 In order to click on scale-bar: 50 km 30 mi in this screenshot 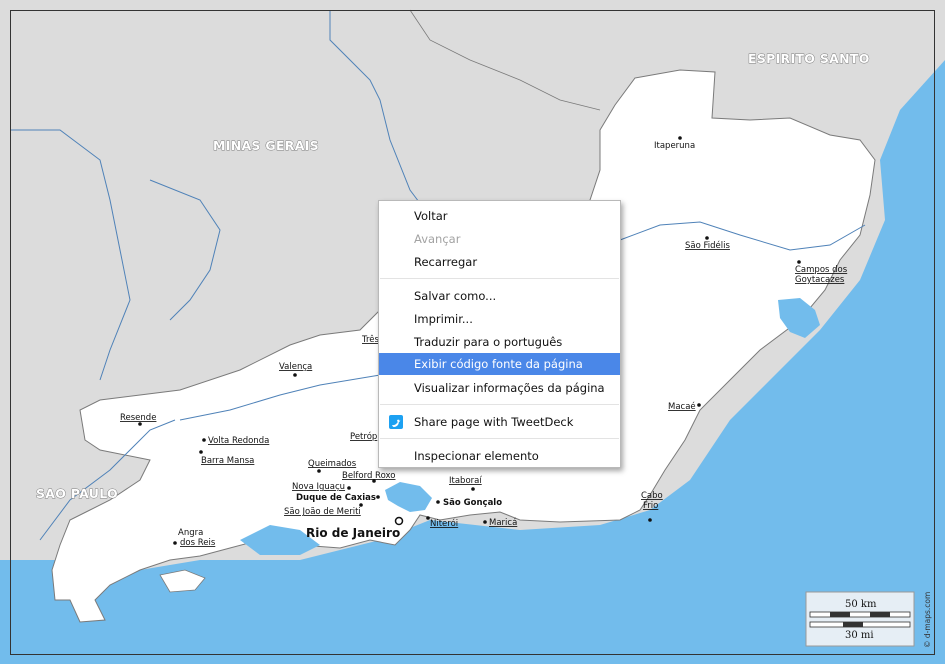, I will do `click(860, 619)`.